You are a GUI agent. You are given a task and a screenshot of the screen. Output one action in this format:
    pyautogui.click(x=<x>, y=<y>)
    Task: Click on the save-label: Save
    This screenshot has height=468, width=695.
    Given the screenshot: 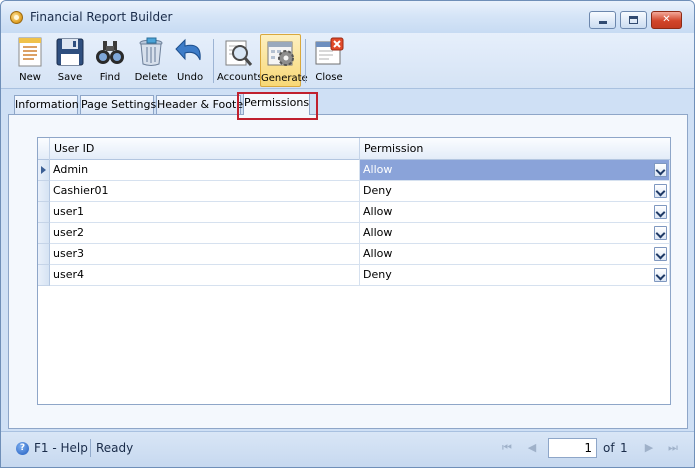 What is the action you would take?
    pyautogui.click(x=70, y=77)
    